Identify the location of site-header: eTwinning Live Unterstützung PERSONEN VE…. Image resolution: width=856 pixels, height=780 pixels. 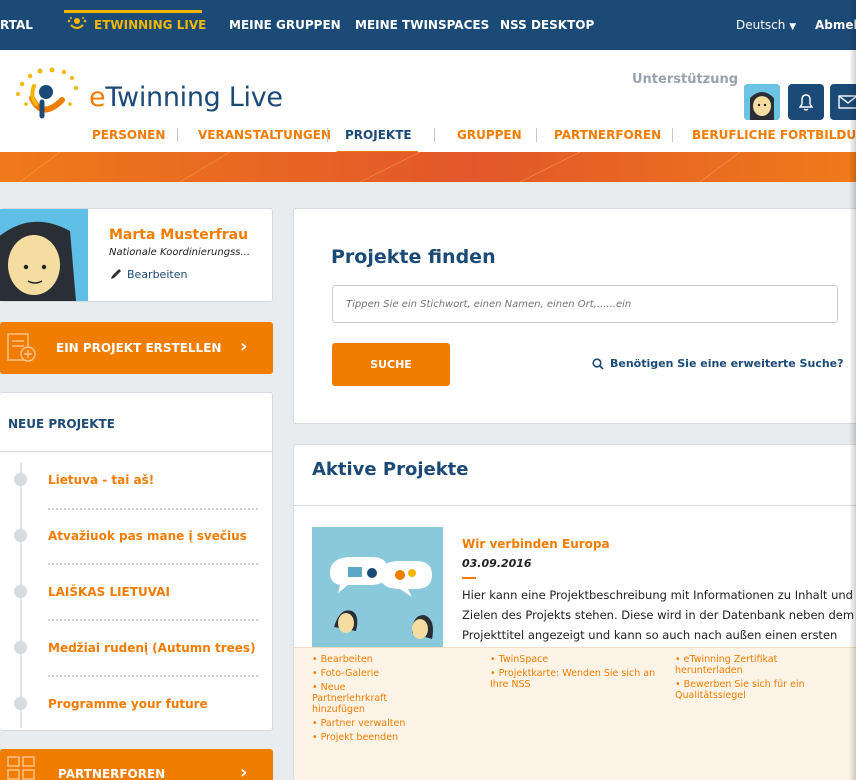
(428, 102).